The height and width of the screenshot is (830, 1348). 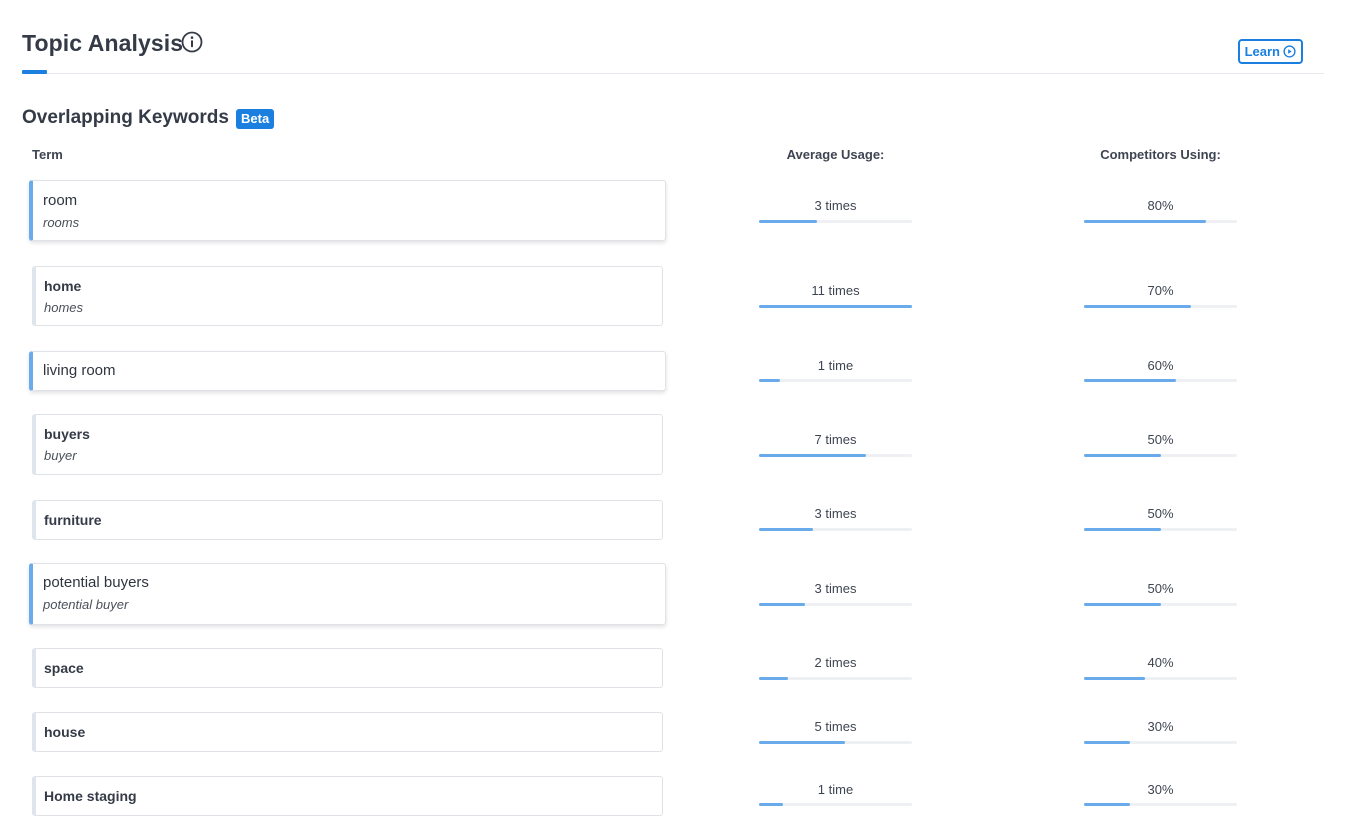 I want to click on panel-header: Topic Analysis Learn, so click(x=673, y=51).